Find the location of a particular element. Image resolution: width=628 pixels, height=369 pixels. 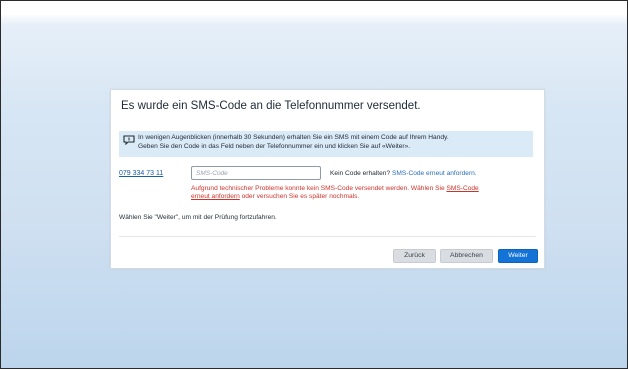

sms-code-input is located at coordinates (256, 173).